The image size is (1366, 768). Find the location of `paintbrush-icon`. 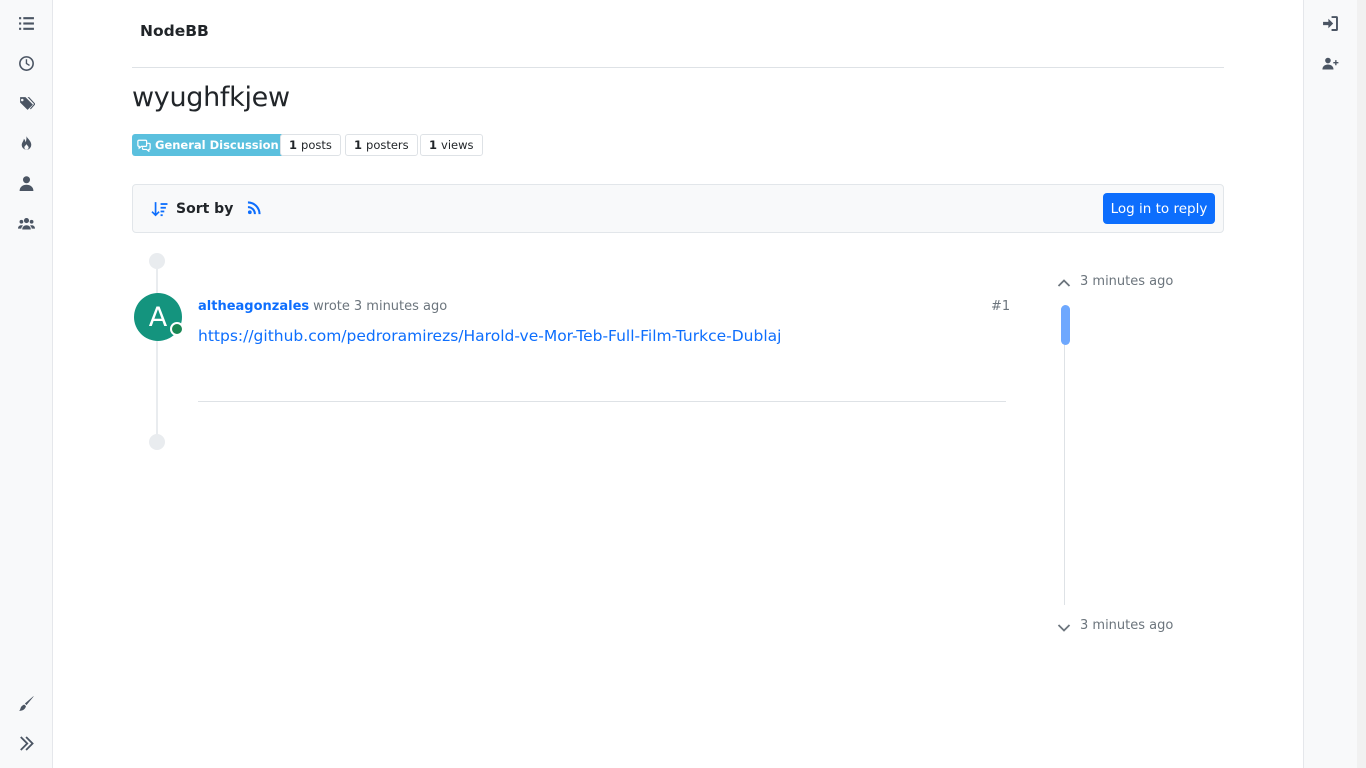

paintbrush-icon is located at coordinates (26, 703).